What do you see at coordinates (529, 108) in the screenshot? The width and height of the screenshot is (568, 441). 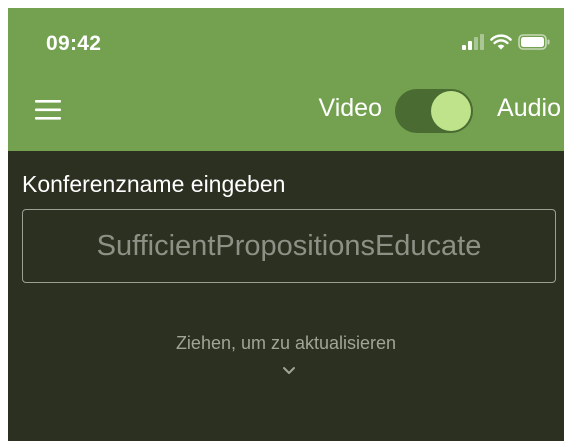 I see `audio-mode-label: Audio` at bounding box center [529, 108].